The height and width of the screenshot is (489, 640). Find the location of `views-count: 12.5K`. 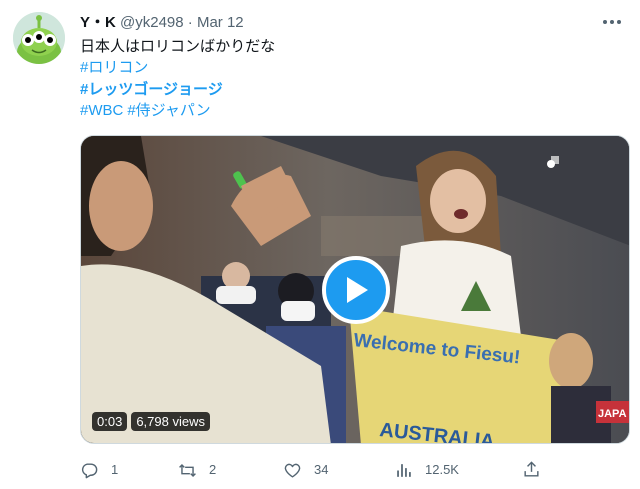

views-count: 12.5K is located at coordinates (442, 469).